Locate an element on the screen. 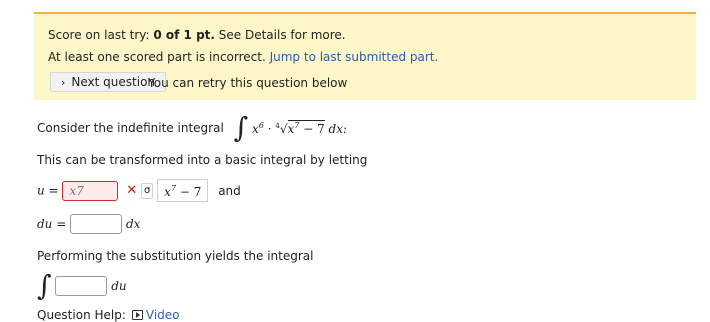 The image size is (710, 322). question-help: Question Help: Video is located at coordinates (108, 315).